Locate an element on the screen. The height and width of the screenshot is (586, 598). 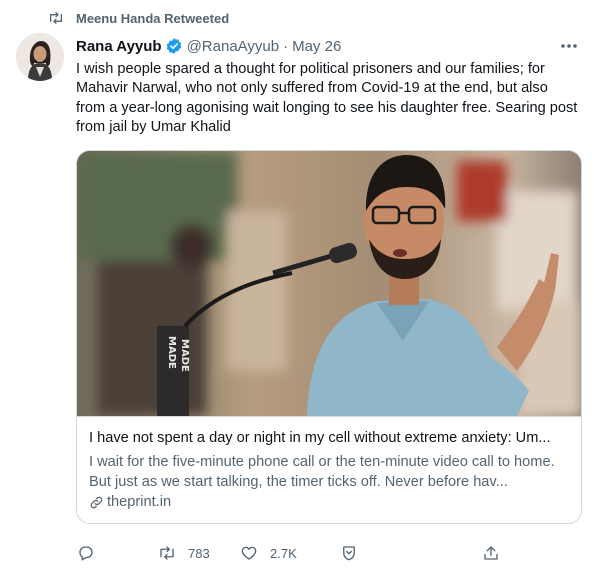
card-domain: theprint.in is located at coordinates (130, 502).